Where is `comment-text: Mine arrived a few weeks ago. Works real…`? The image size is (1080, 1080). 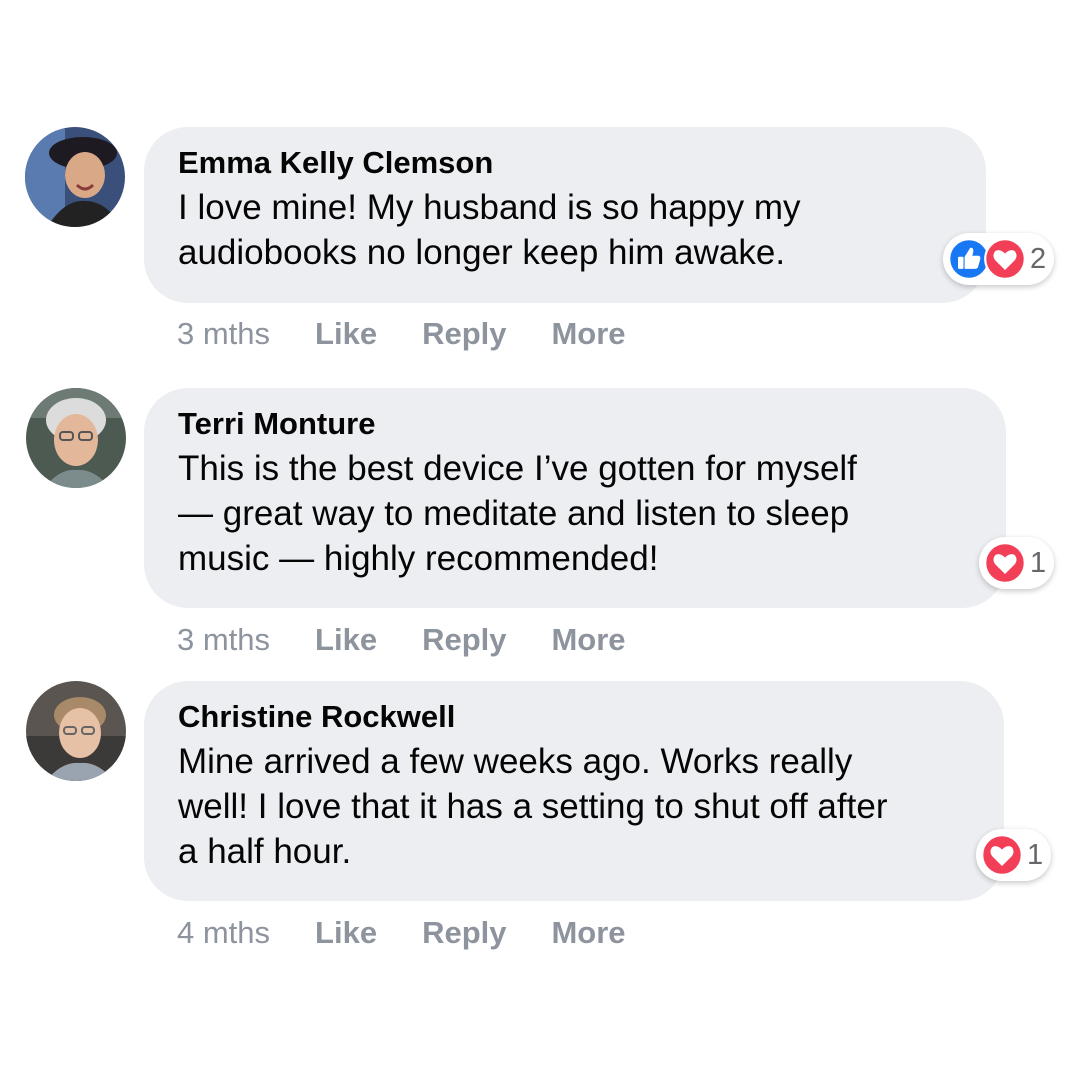
comment-text: Mine arrived a few weeks ago. Works real… is located at coordinates (575, 806).